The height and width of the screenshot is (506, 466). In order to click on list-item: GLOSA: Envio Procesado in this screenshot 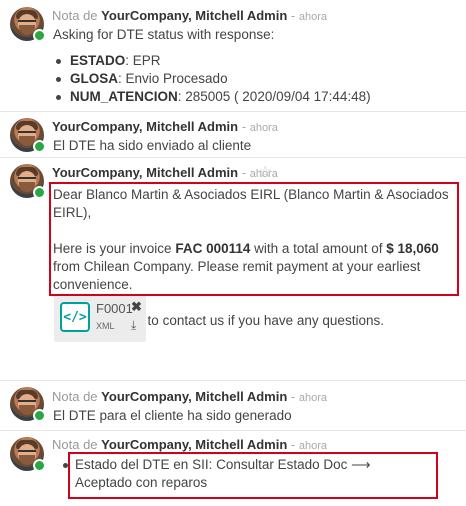, I will do `click(212, 79)`.